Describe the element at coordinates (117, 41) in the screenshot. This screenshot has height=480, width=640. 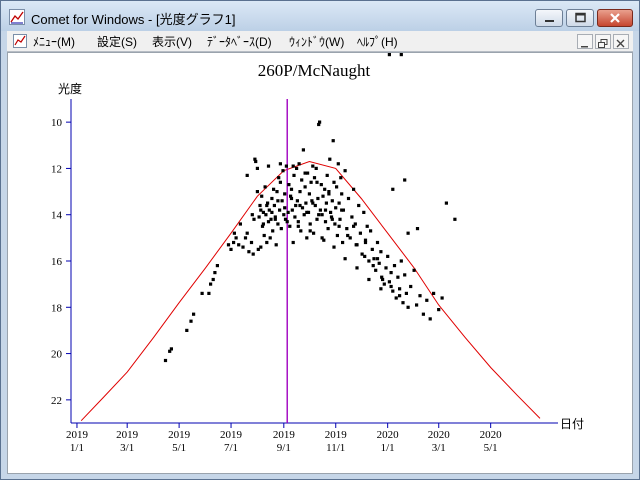
I see `menu-item-settings: 設定(S)` at that location.